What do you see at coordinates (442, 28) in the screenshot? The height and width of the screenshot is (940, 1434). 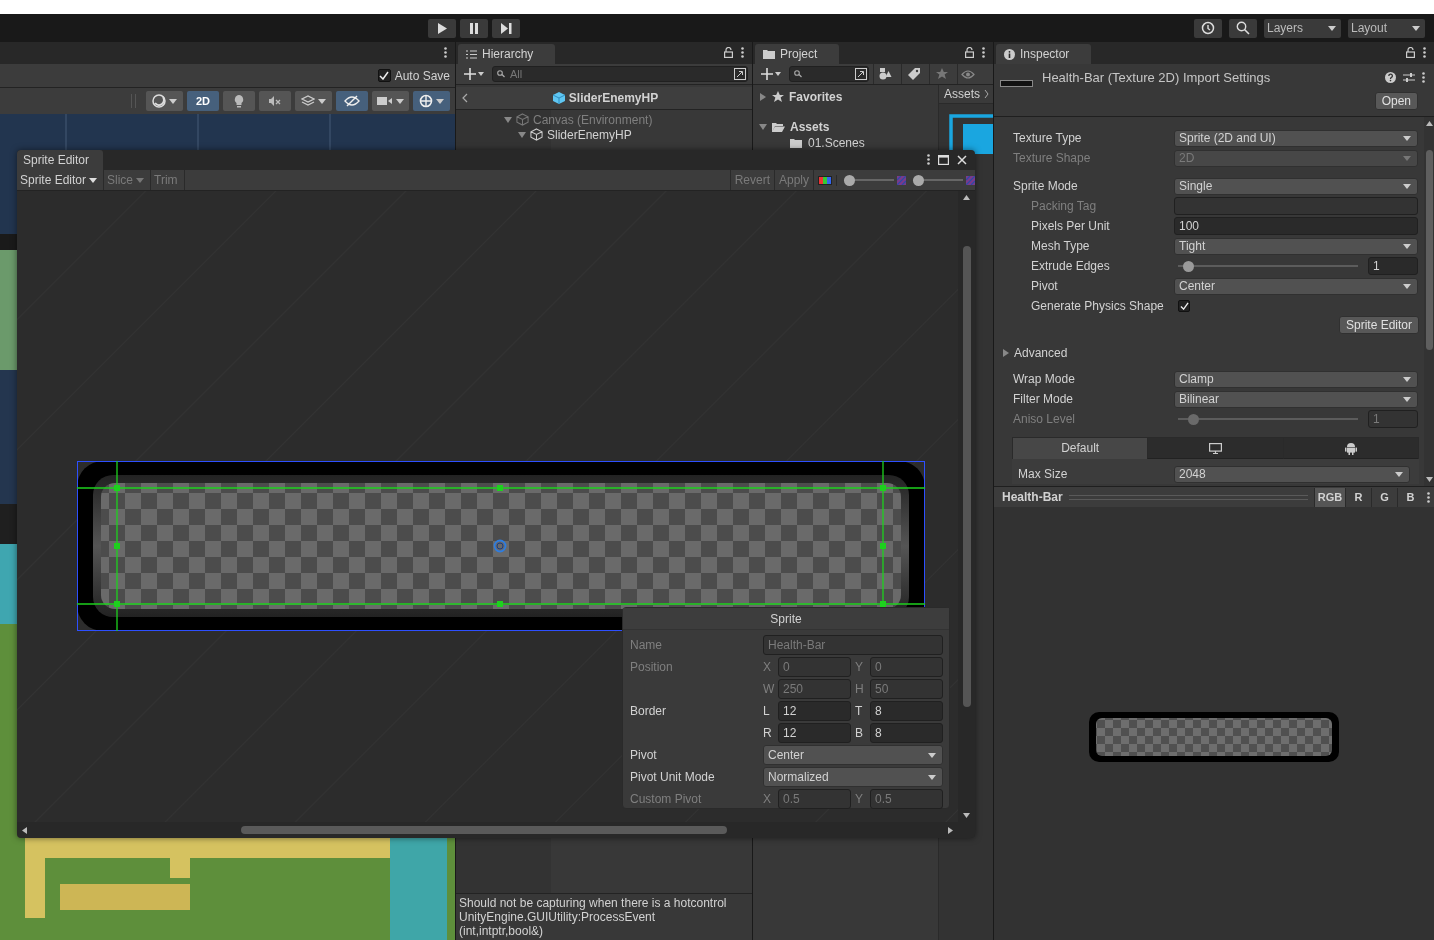 I see `play-button` at bounding box center [442, 28].